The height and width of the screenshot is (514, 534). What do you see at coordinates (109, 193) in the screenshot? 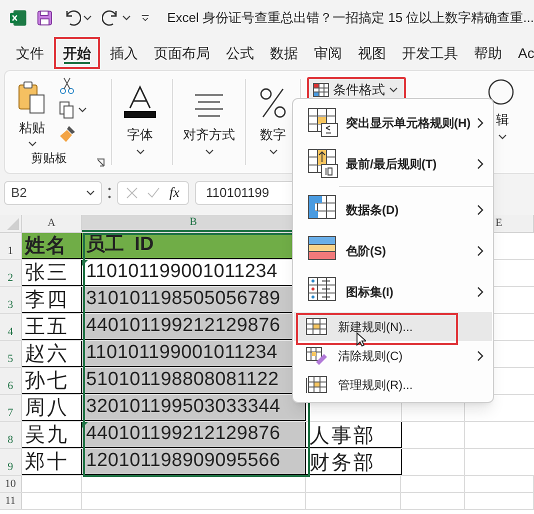
I see `more-icon` at bounding box center [109, 193].